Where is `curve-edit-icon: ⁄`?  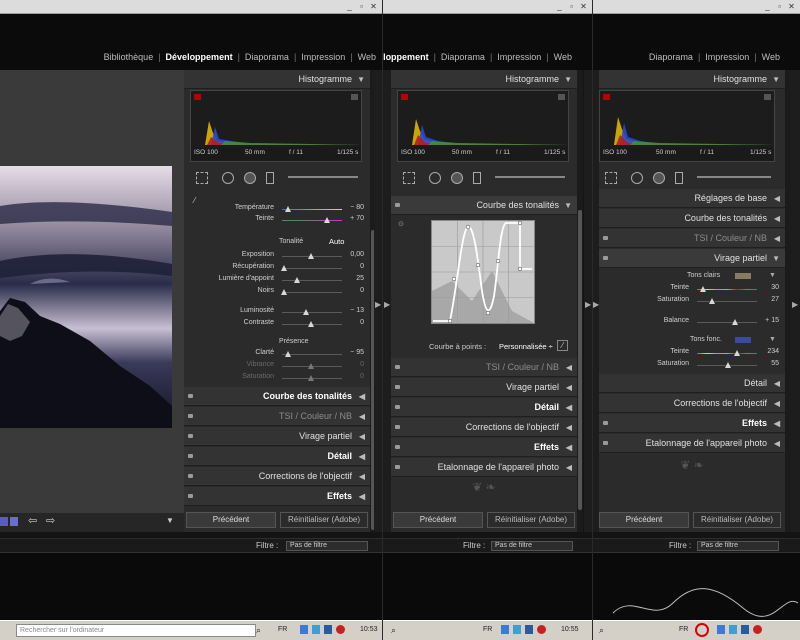 curve-edit-icon: ⁄ is located at coordinates (562, 345).